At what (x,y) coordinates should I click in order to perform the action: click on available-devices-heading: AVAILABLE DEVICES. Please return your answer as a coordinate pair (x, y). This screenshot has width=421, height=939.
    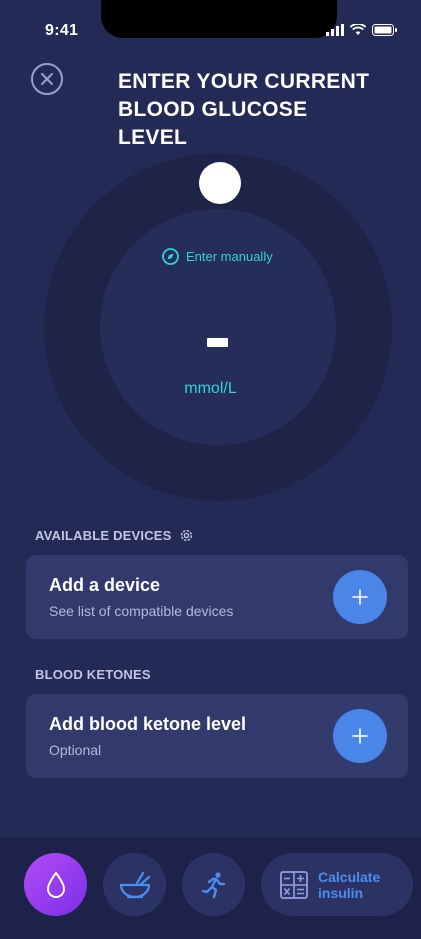
    Looking at the image, I should click on (114, 535).